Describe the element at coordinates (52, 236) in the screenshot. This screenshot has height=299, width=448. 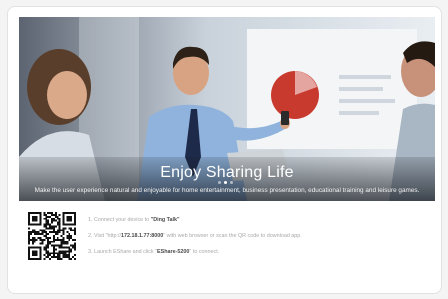
I see `qr-code-icon` at that location.